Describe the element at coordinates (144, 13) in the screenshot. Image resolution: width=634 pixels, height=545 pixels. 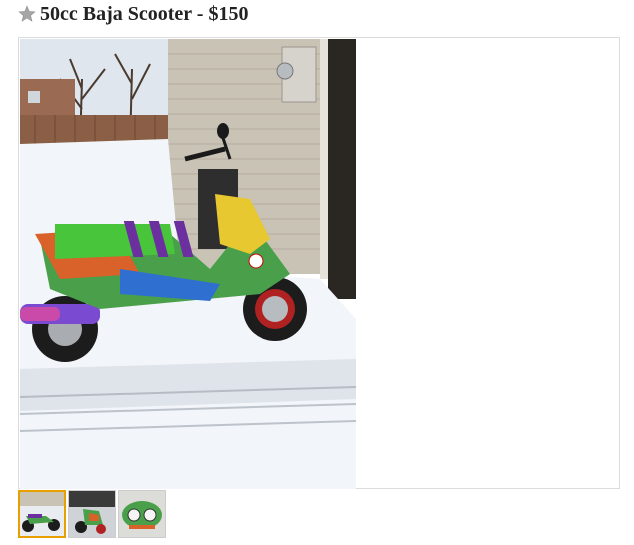
I see `listing-title: 50cc Baja Scooter - $150` at that location.